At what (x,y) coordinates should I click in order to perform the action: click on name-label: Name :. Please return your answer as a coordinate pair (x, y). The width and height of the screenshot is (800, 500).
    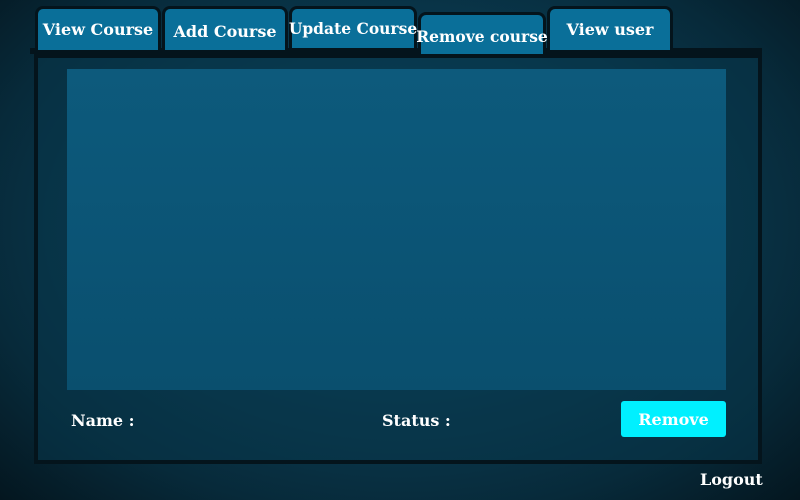
    Looking at the image, I should click on (103, 420).